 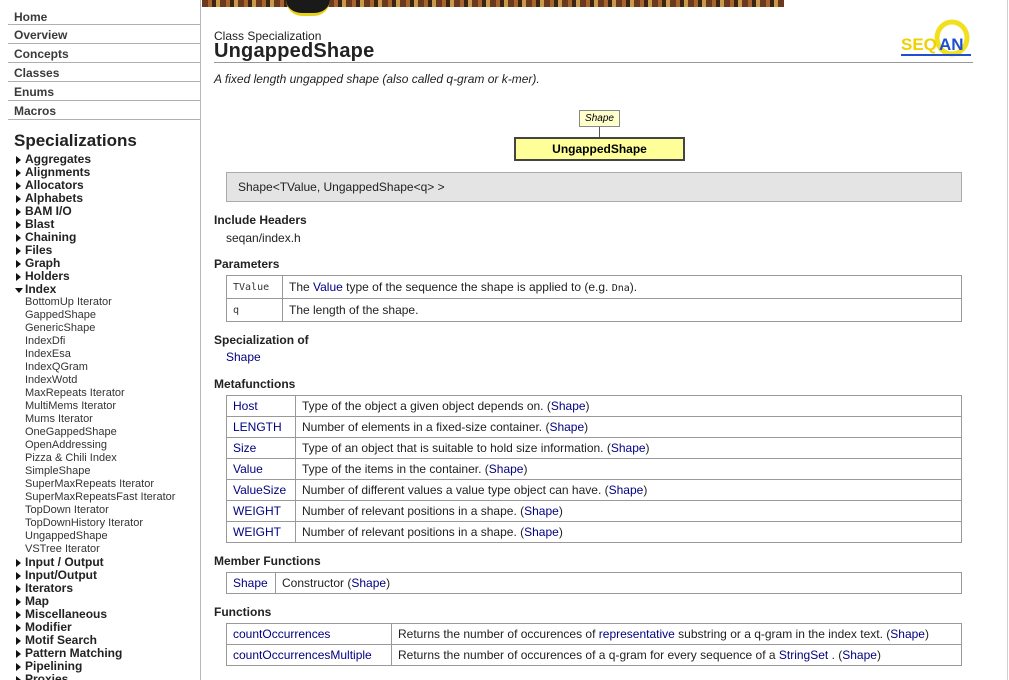 I want to click on sidebar-item-openaddressing: OpenAddressing, so click(x=100, y=445).